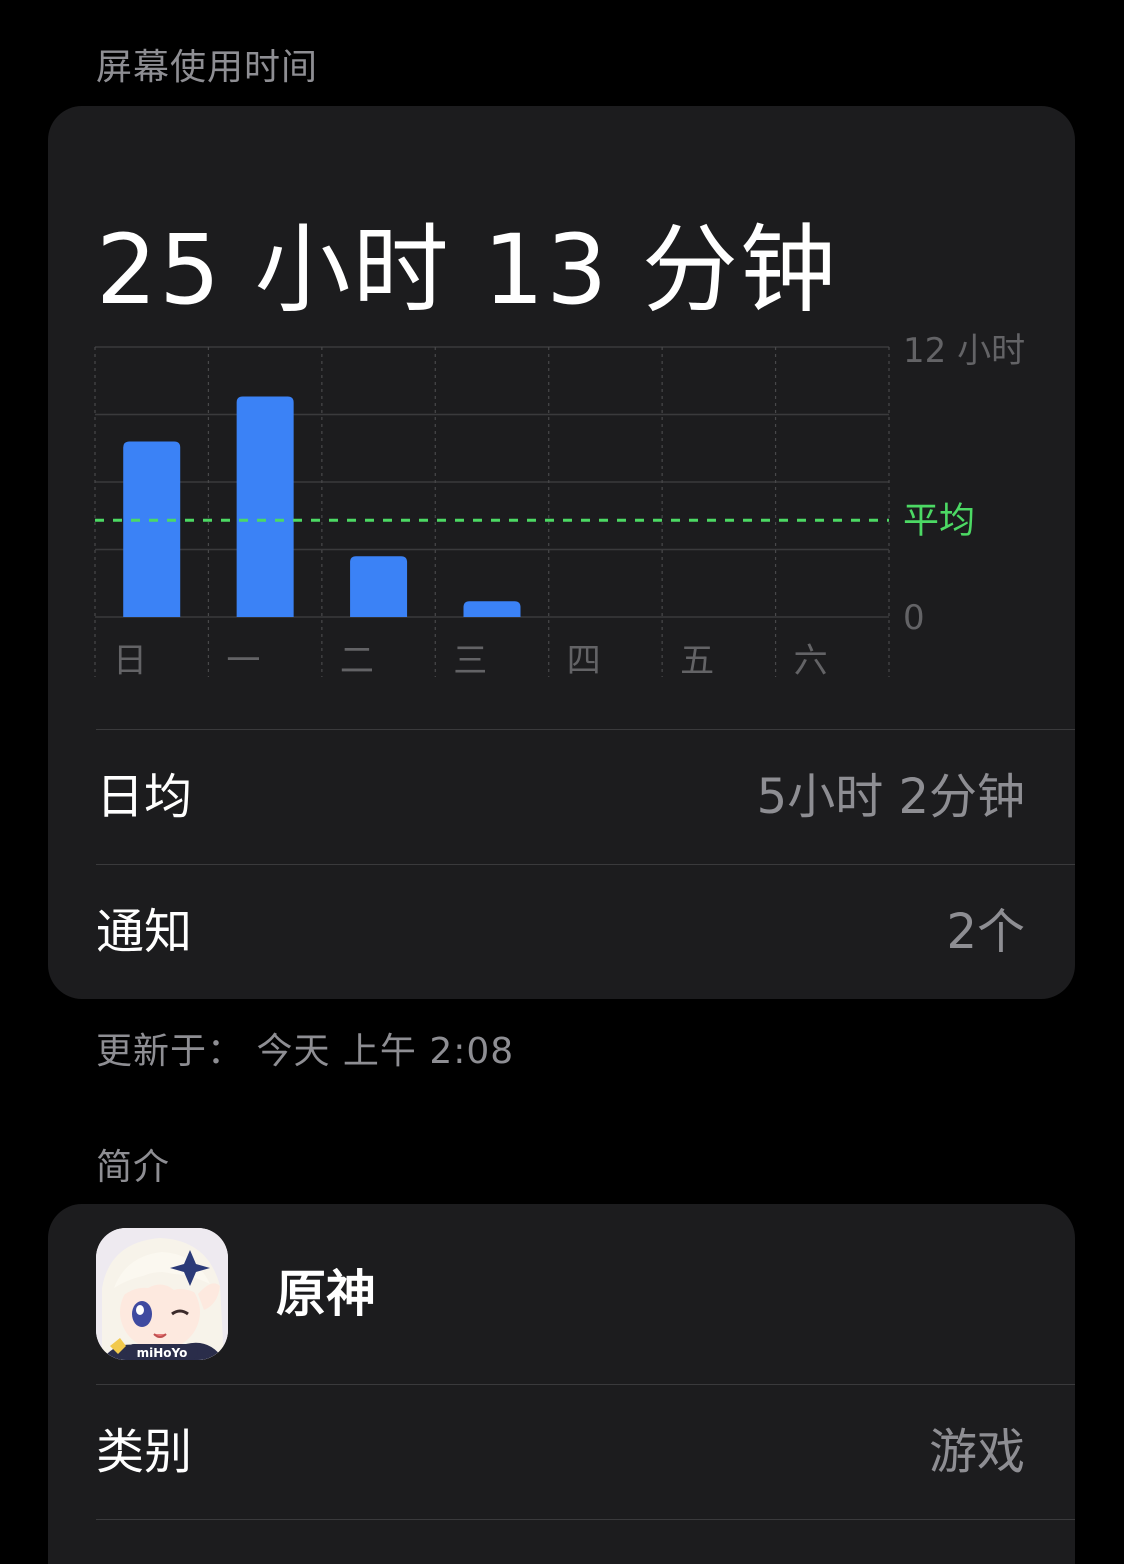  What do you see at coordinates (585, 931) in the screenshot?
I see `notifications-row: 通知 2个` at bounding box center [585, 931].